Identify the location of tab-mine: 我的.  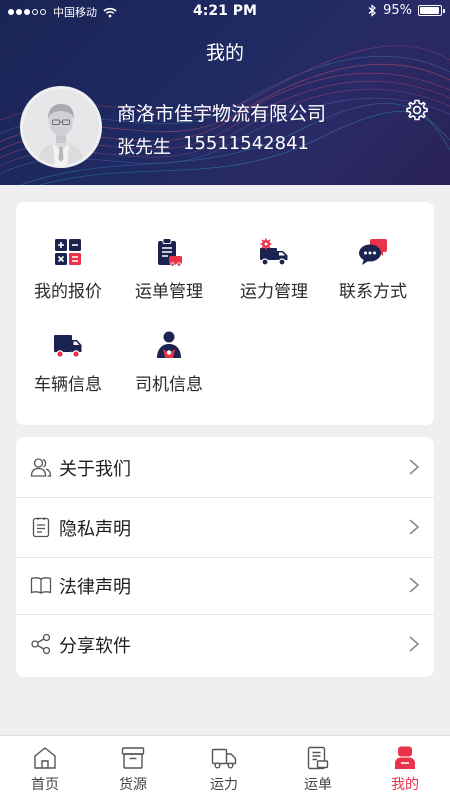
(405, 768).